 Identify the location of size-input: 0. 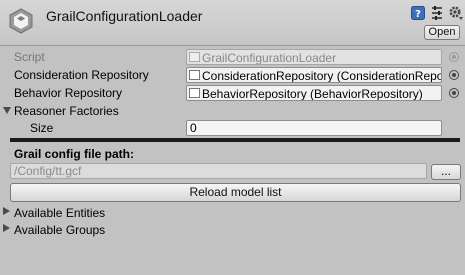
(314, 128).